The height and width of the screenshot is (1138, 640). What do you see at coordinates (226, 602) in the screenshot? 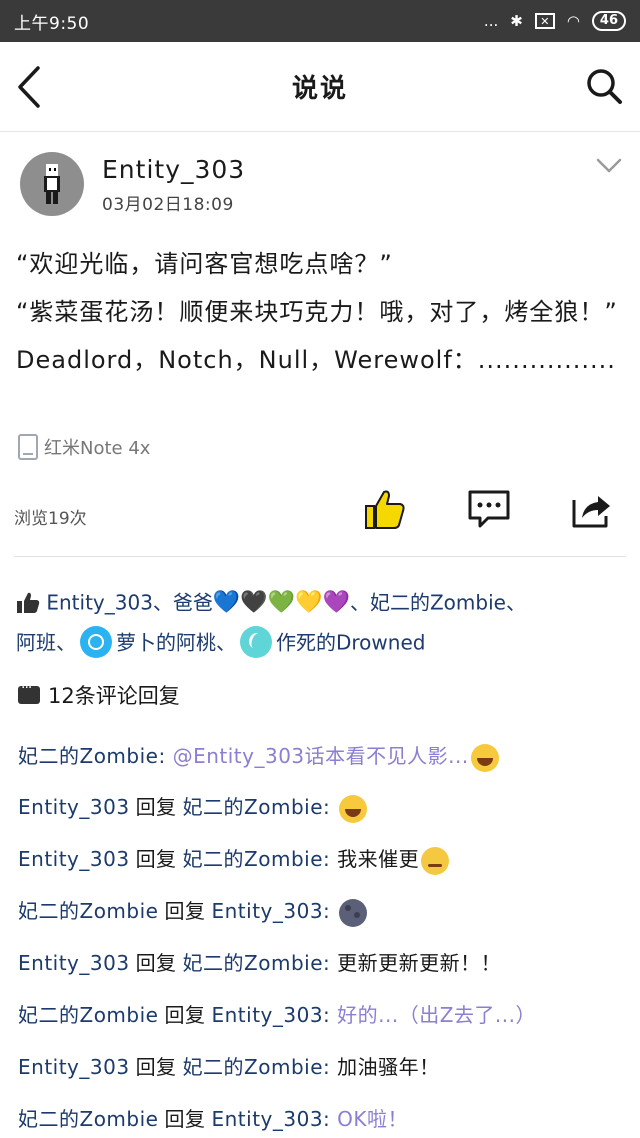
I see `heart-icon: 💙` at bounding box center [226, 602].